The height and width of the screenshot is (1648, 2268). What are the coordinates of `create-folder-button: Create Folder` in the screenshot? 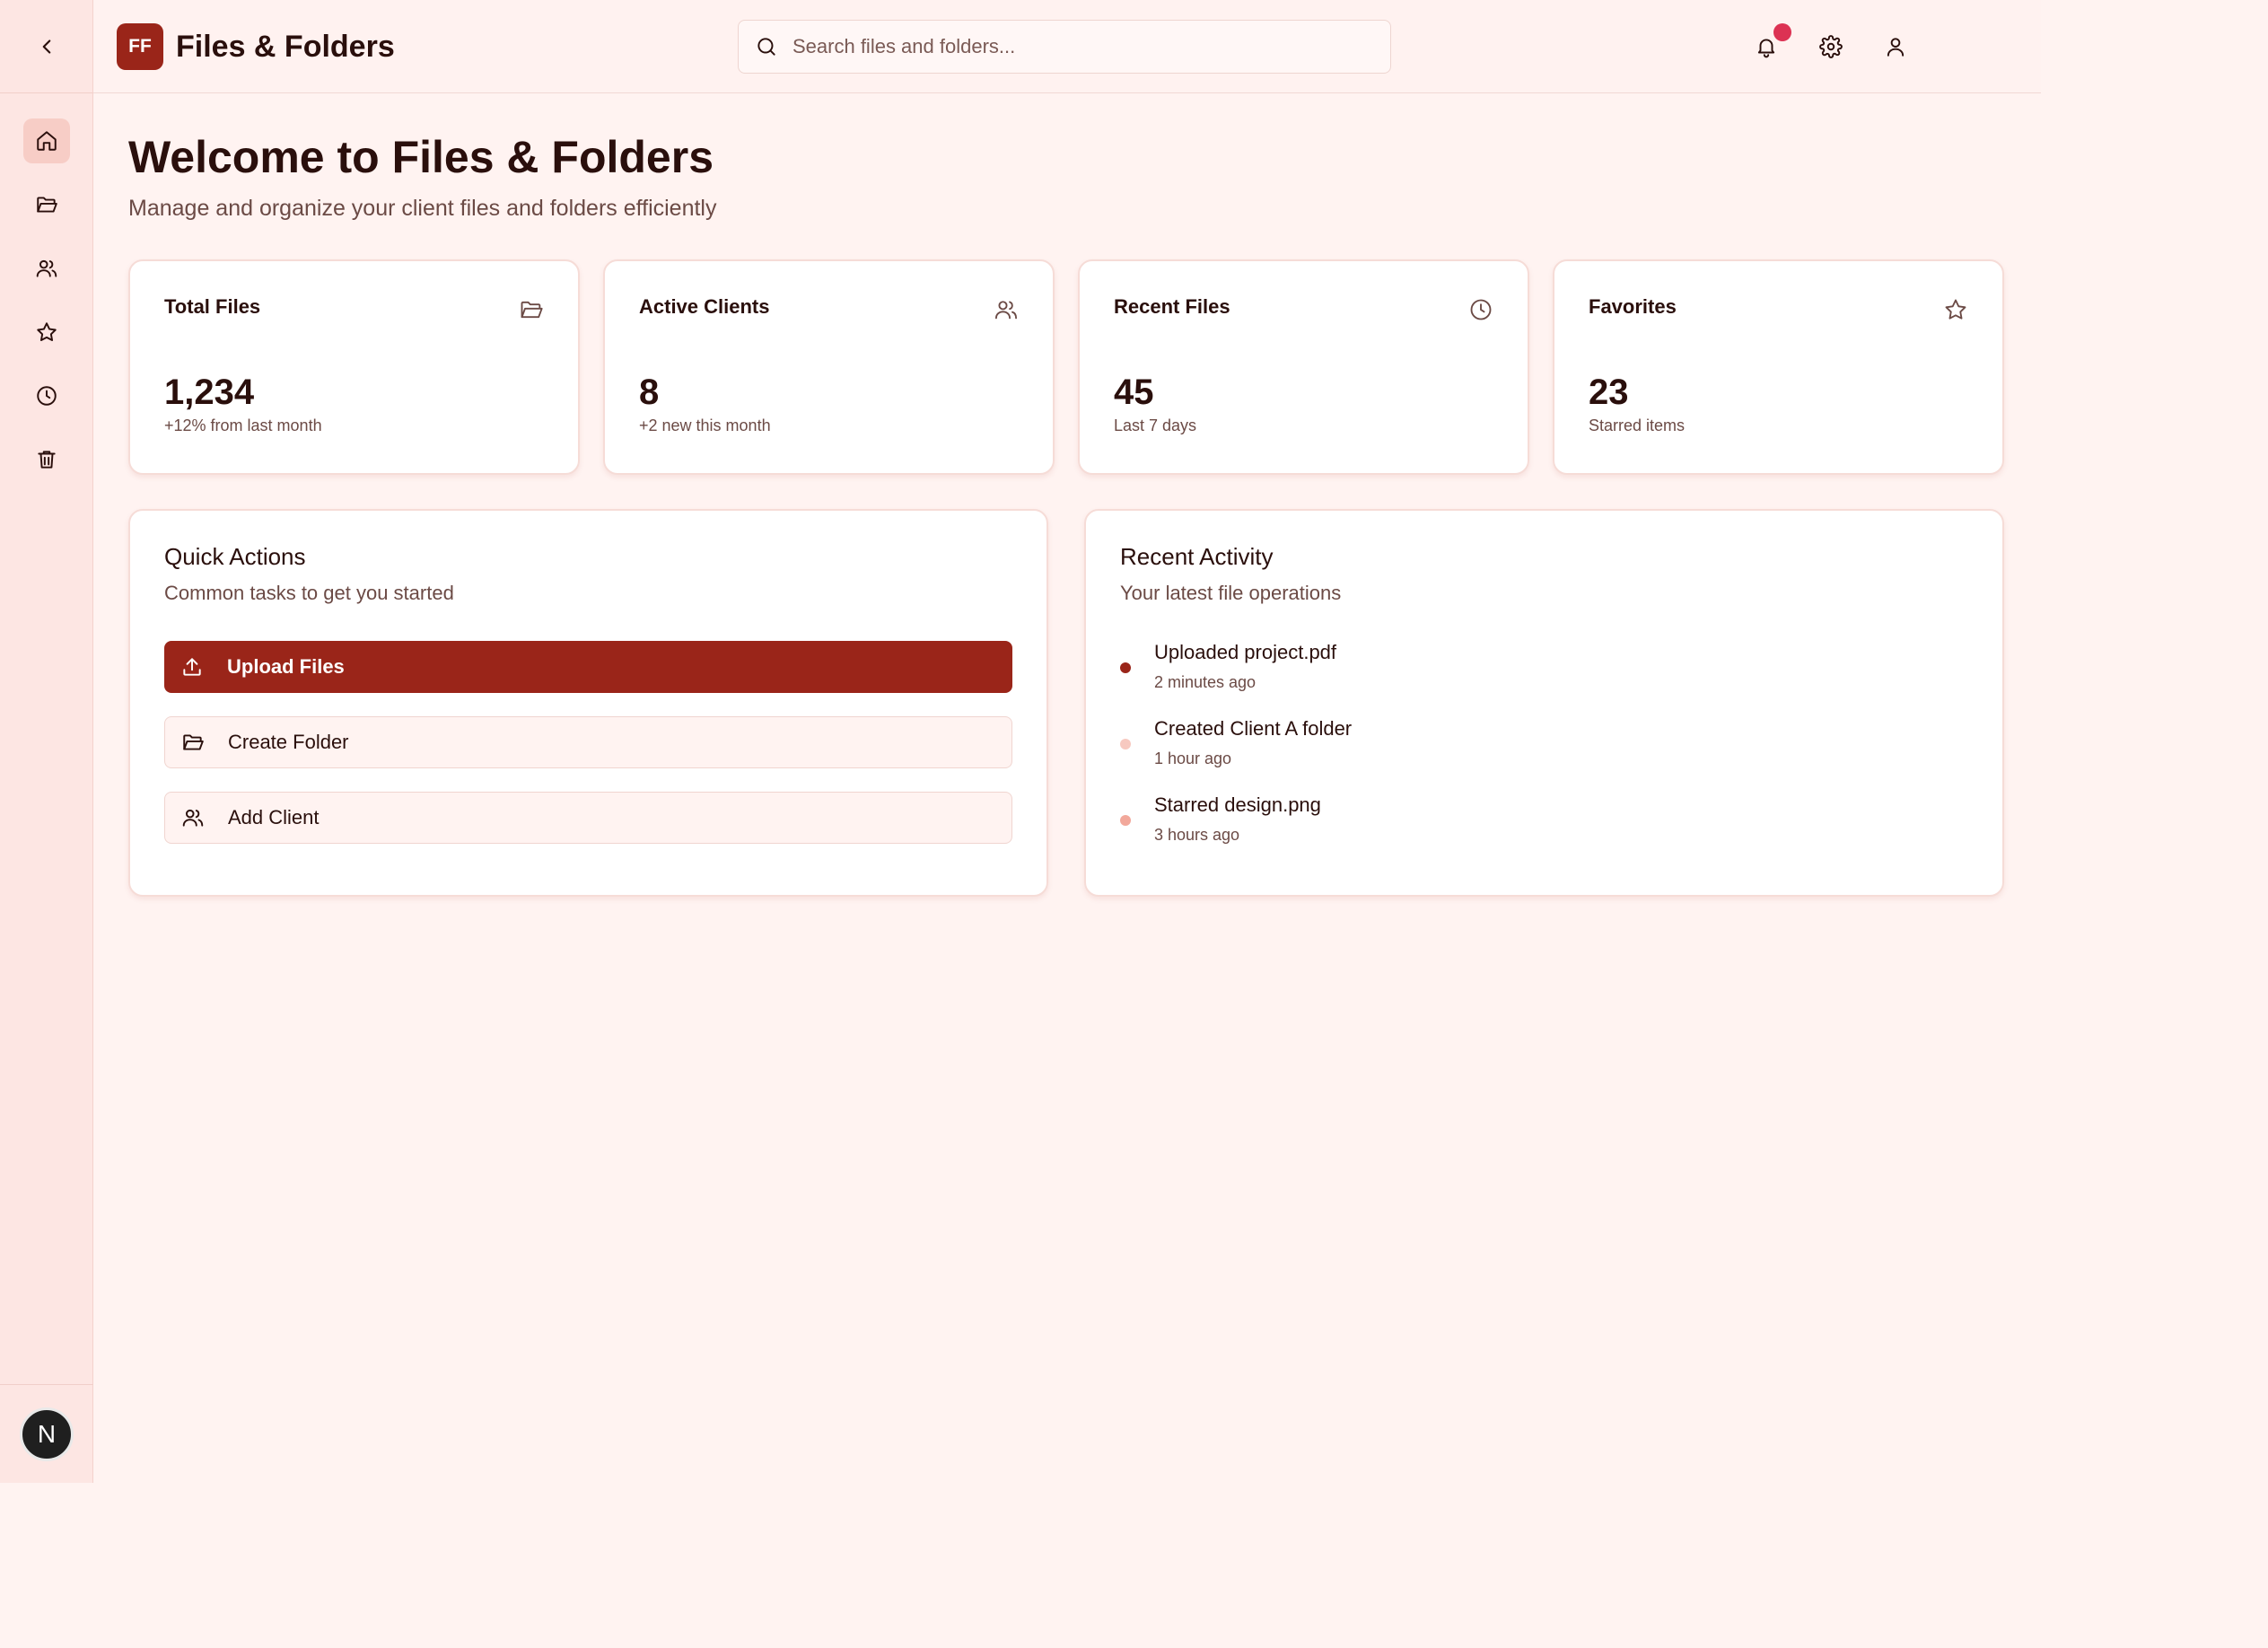 It's located at (588, 742).